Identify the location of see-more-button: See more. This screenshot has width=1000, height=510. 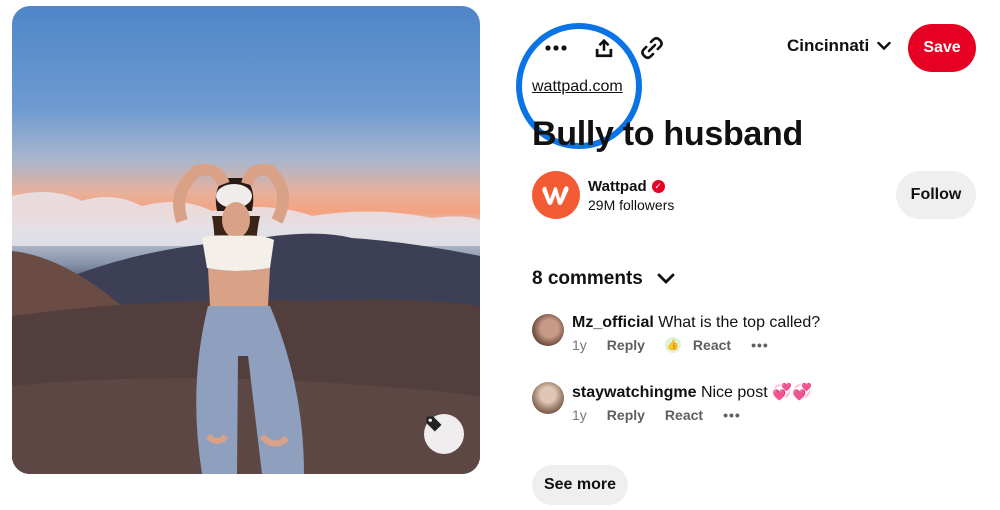
(580, 485).